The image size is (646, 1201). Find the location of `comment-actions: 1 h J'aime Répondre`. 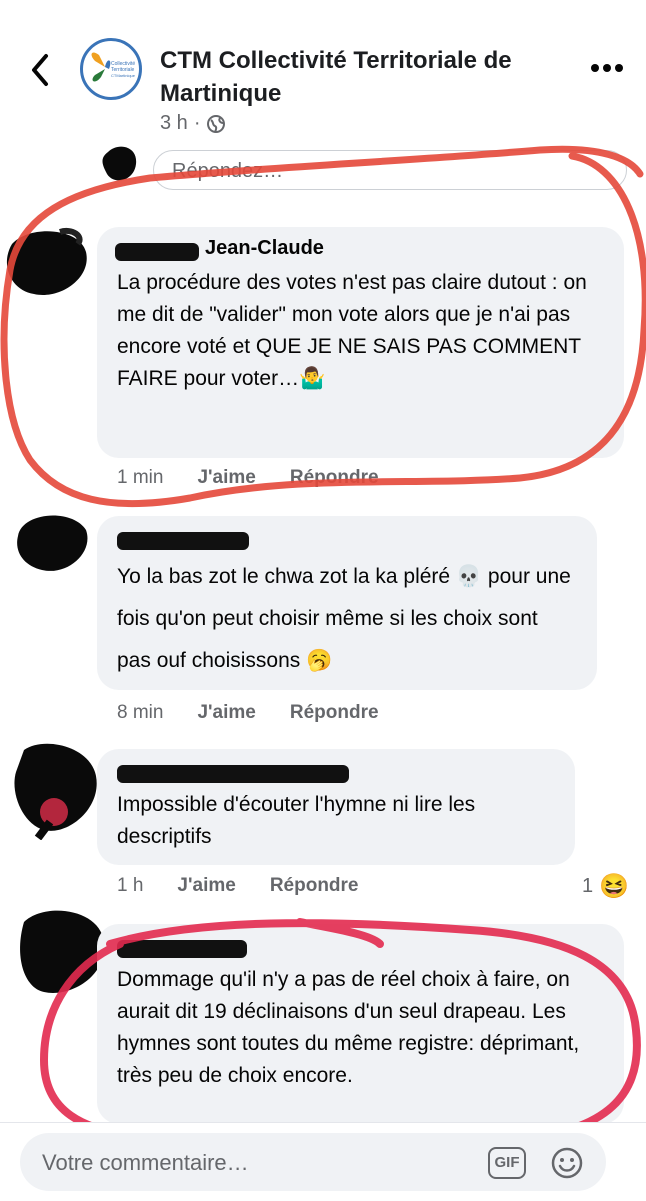

comment-actions: 1 h J'aime Répondre is located at coordinates (238, 886).